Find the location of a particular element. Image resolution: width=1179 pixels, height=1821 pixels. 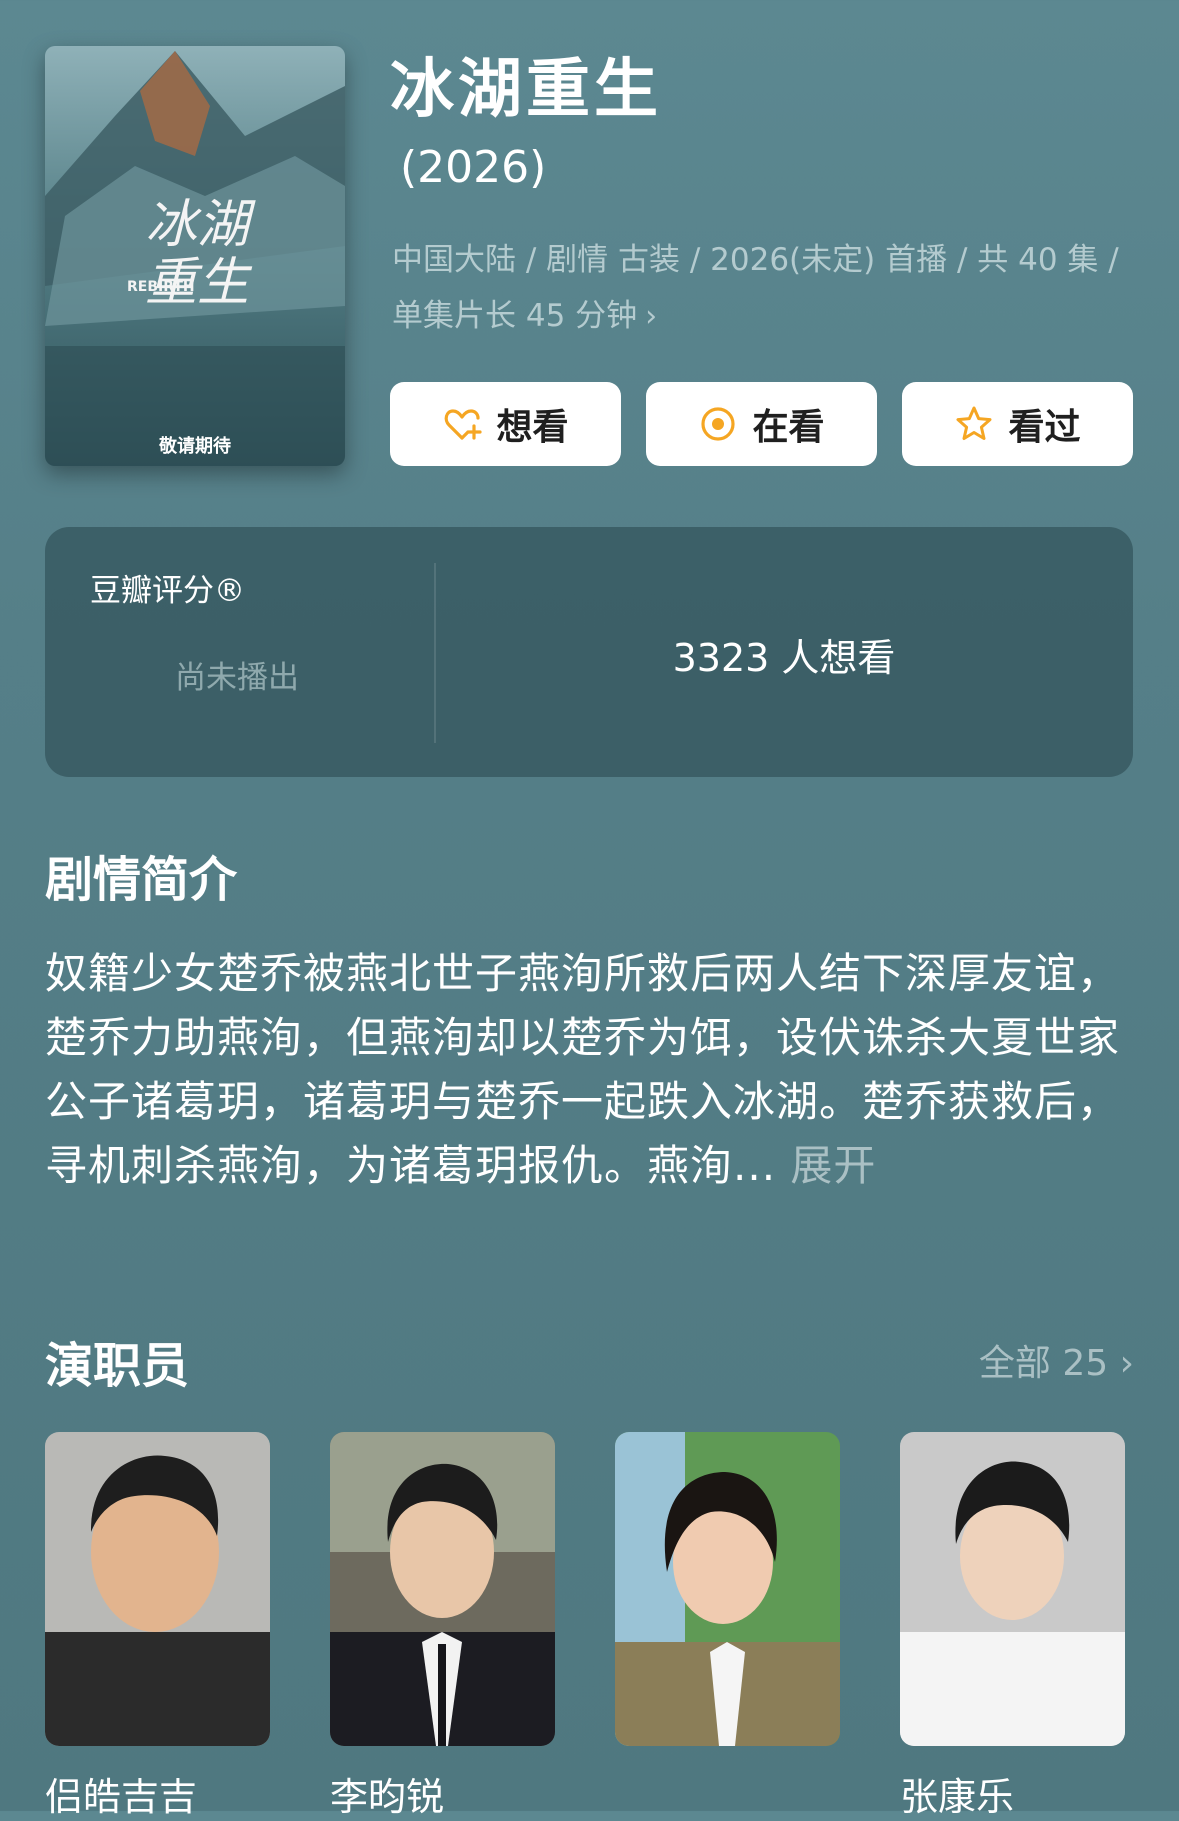

watched-label: 看过 is located at coordinates (1044, 427).